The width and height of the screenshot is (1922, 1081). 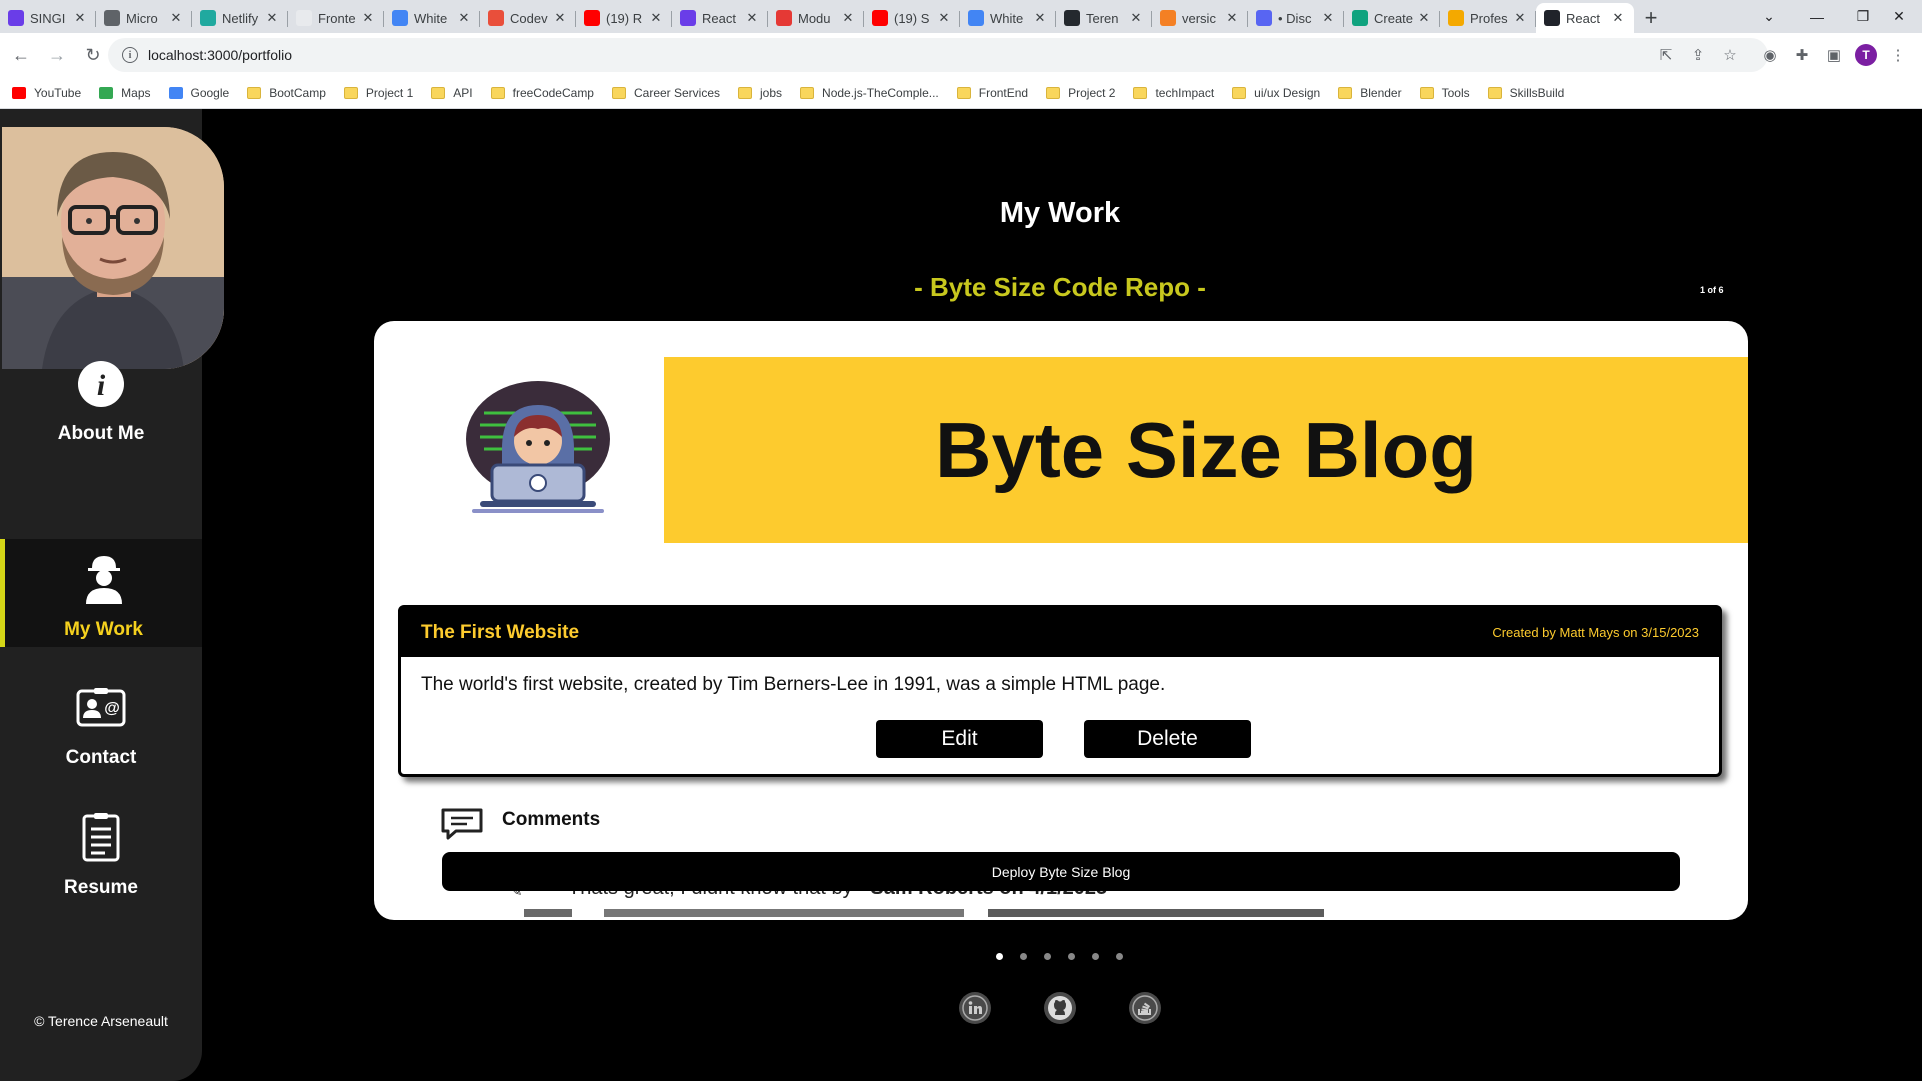 I want to click on minimize-icon: —, so click(x=1817, y=16).